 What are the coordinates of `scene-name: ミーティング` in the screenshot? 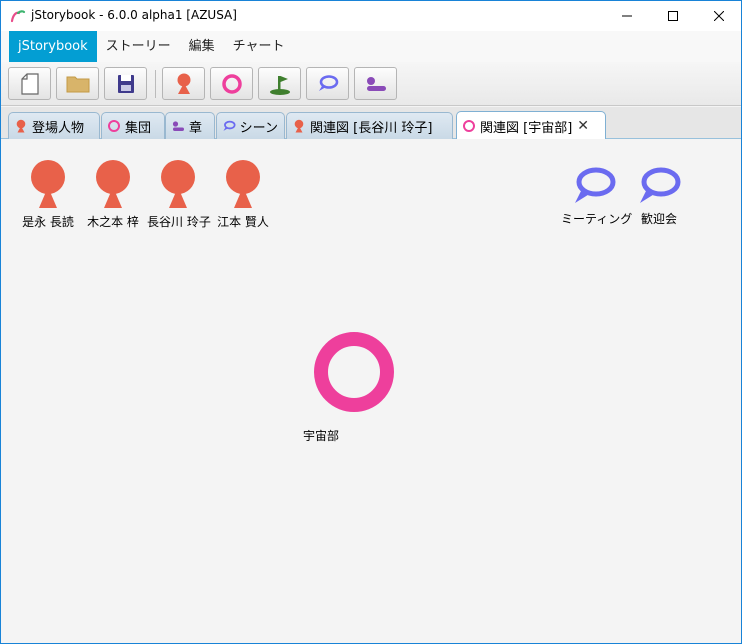 It's located at (597, 219).